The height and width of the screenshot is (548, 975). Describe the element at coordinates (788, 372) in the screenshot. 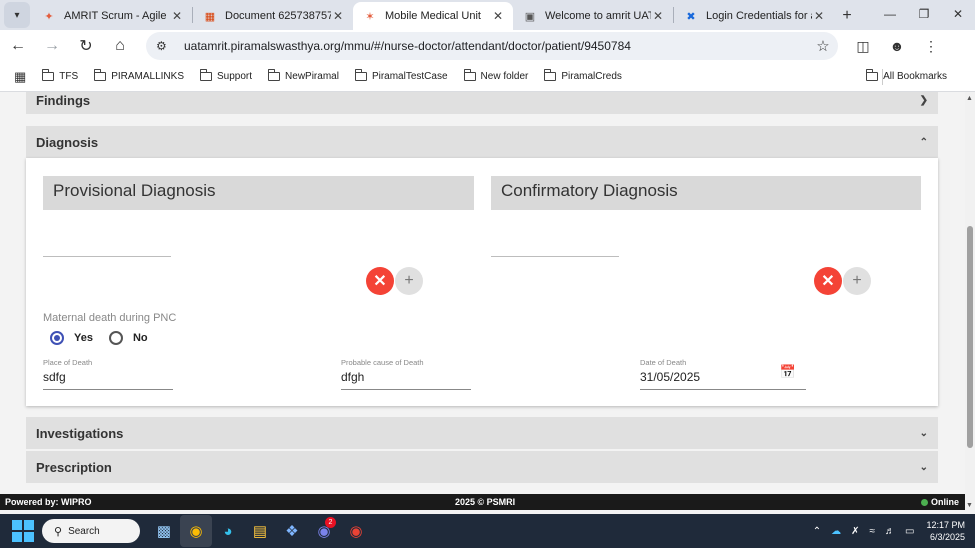

I see `calendar-icon: 📅` at that location.